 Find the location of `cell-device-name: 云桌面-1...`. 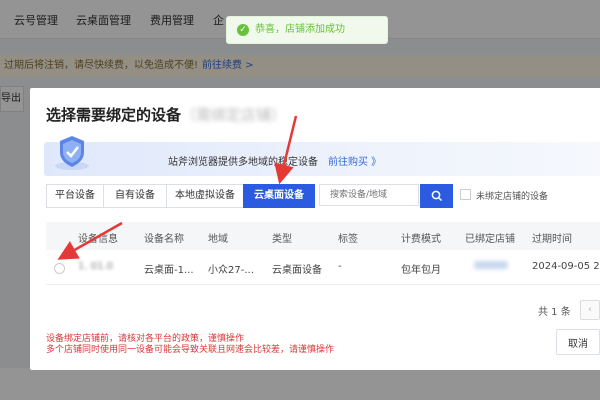

cell-device-name: 云桌面-1... is located at coordinates (169, 270).